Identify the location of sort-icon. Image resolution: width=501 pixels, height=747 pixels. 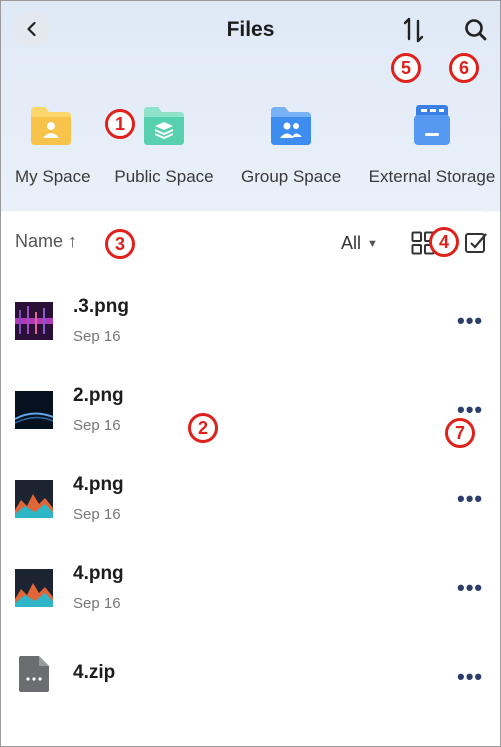
(414, 30).